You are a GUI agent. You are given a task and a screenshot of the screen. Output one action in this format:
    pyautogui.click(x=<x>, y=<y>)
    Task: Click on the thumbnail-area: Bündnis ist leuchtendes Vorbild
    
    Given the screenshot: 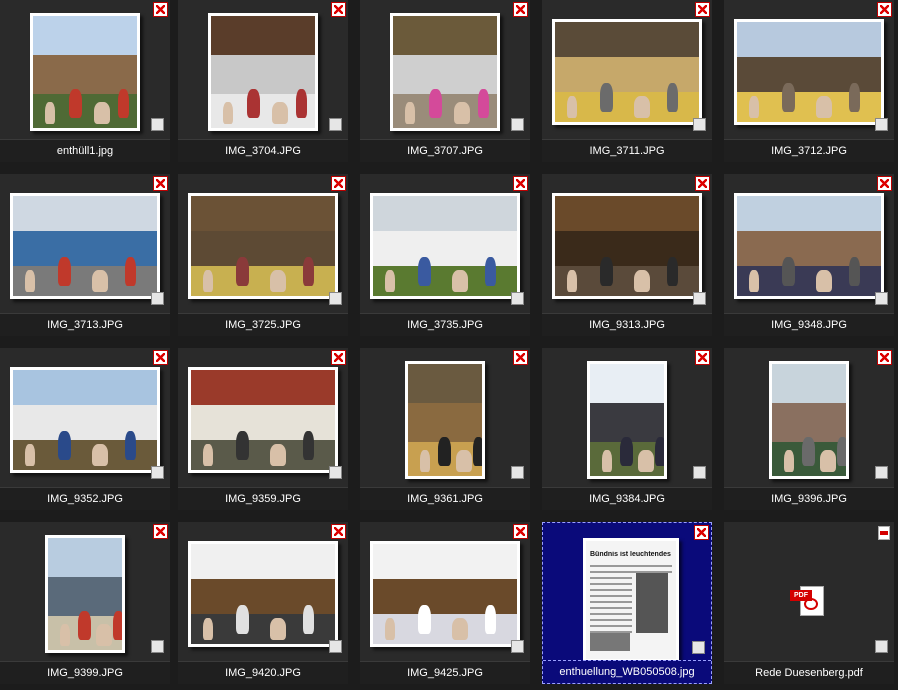 What is the action you would take?
    pyautogui.click(x=628, y=593)
    